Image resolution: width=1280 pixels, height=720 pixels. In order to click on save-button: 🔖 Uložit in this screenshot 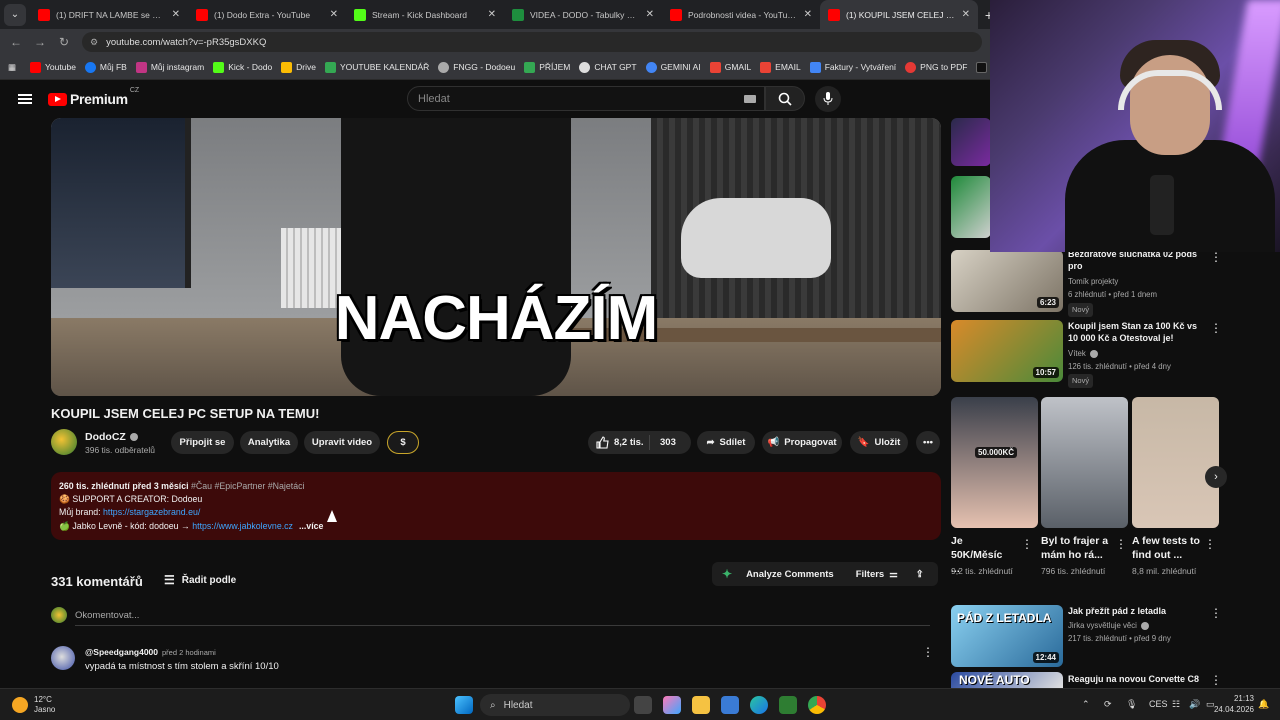, I will do `click(879, 442)`.